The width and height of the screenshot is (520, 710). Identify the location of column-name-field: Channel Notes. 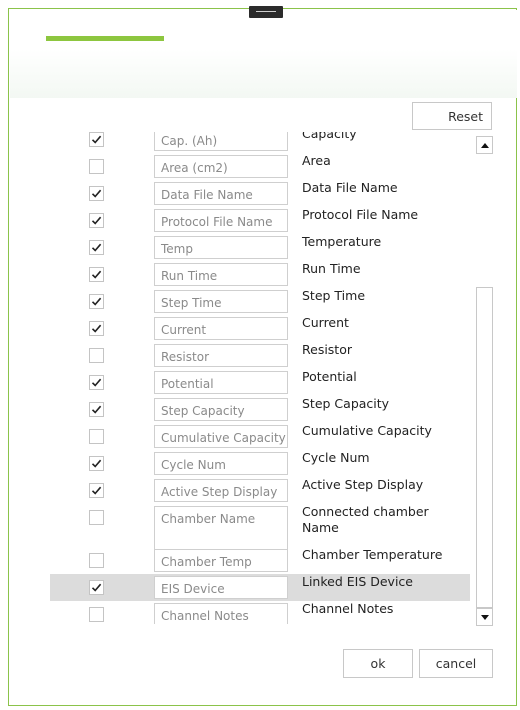
(221, 613).